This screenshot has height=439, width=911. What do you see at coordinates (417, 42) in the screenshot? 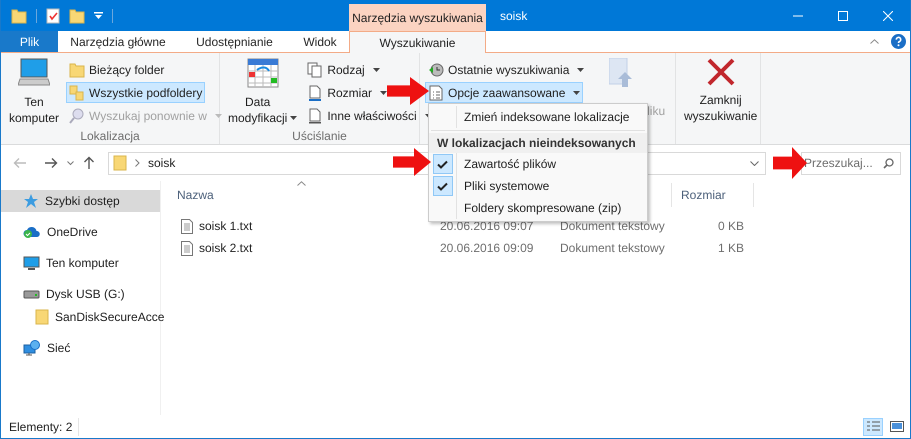
I see `ribbon-tab: Wyszukiwanie` at bounding box center [417, 42].